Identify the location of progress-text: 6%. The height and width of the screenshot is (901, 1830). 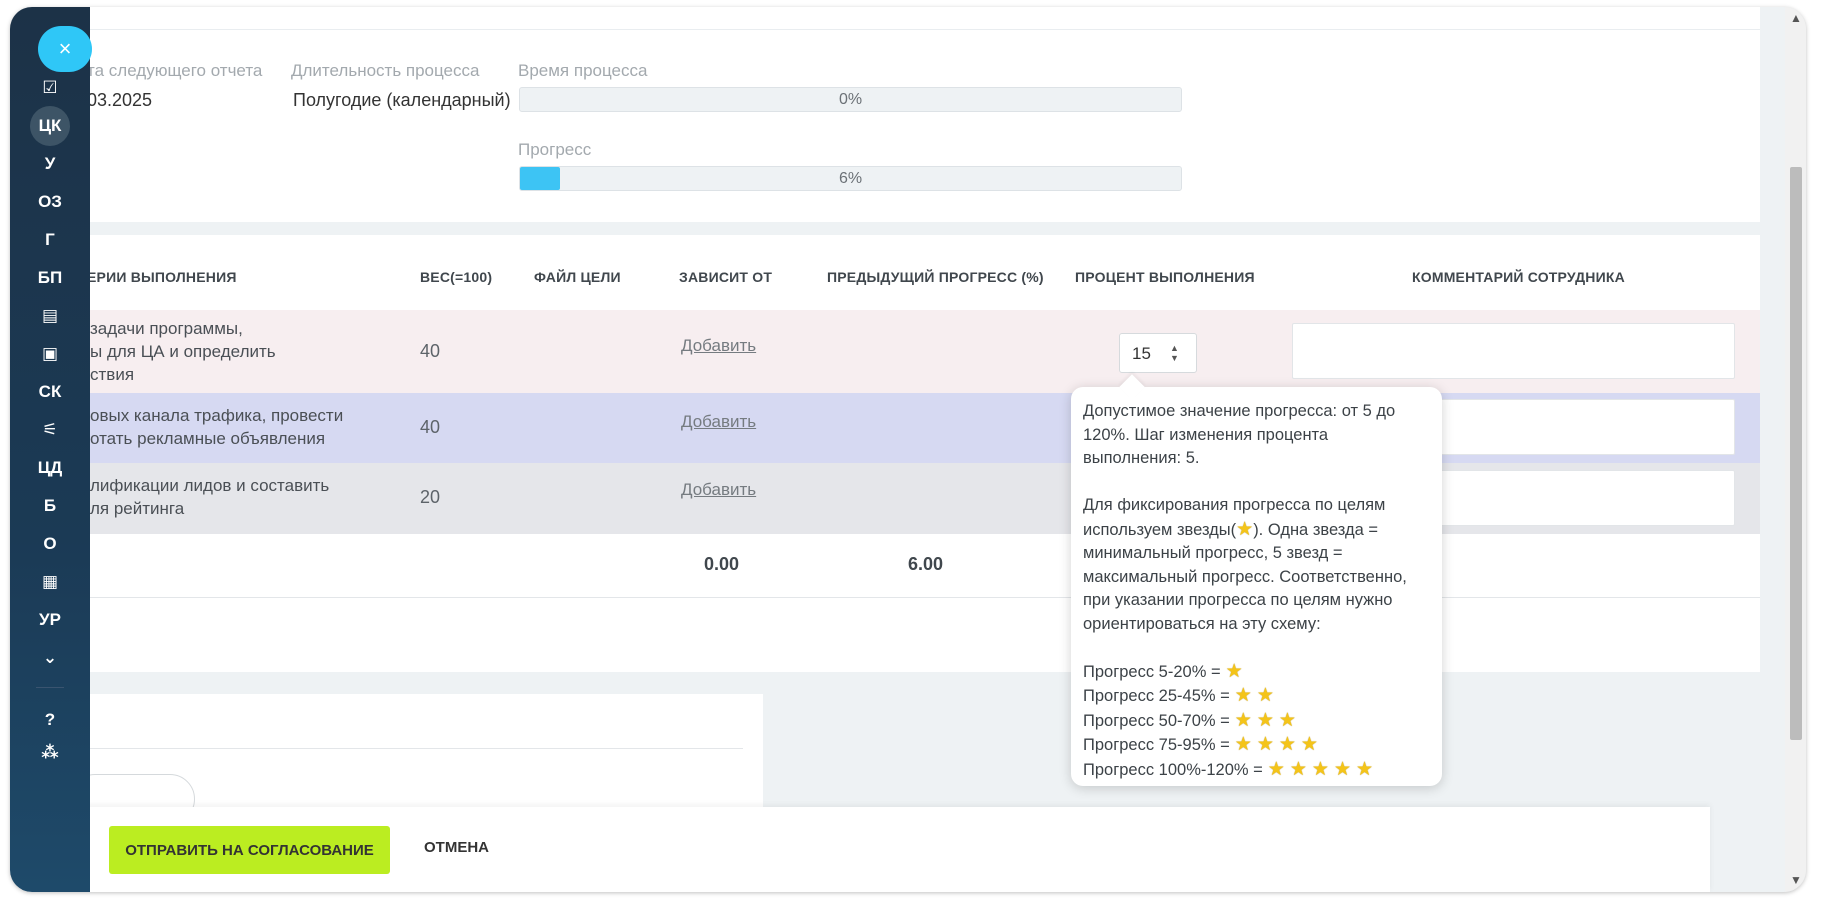
(850, 178).